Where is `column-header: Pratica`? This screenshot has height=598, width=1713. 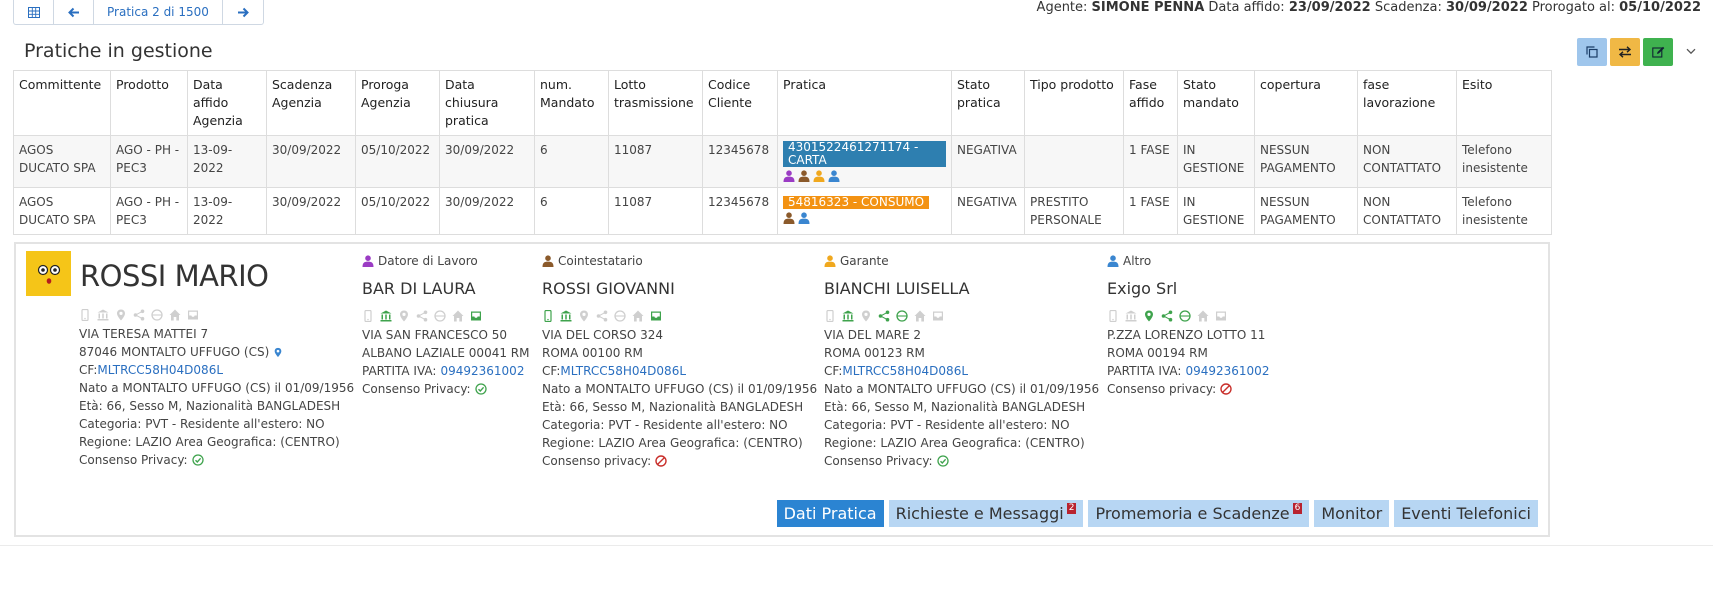
column-header: Pratica is located at coordinates (864, 103).